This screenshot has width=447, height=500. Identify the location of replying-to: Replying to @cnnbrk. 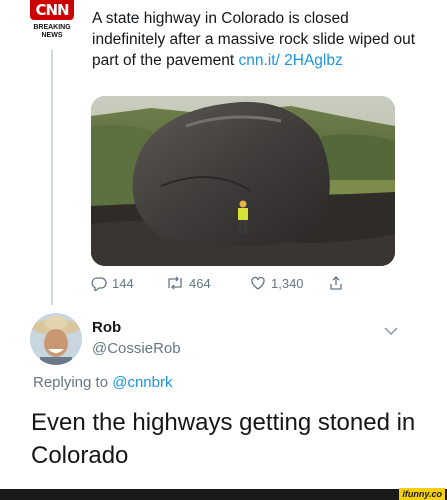
(102, 382).